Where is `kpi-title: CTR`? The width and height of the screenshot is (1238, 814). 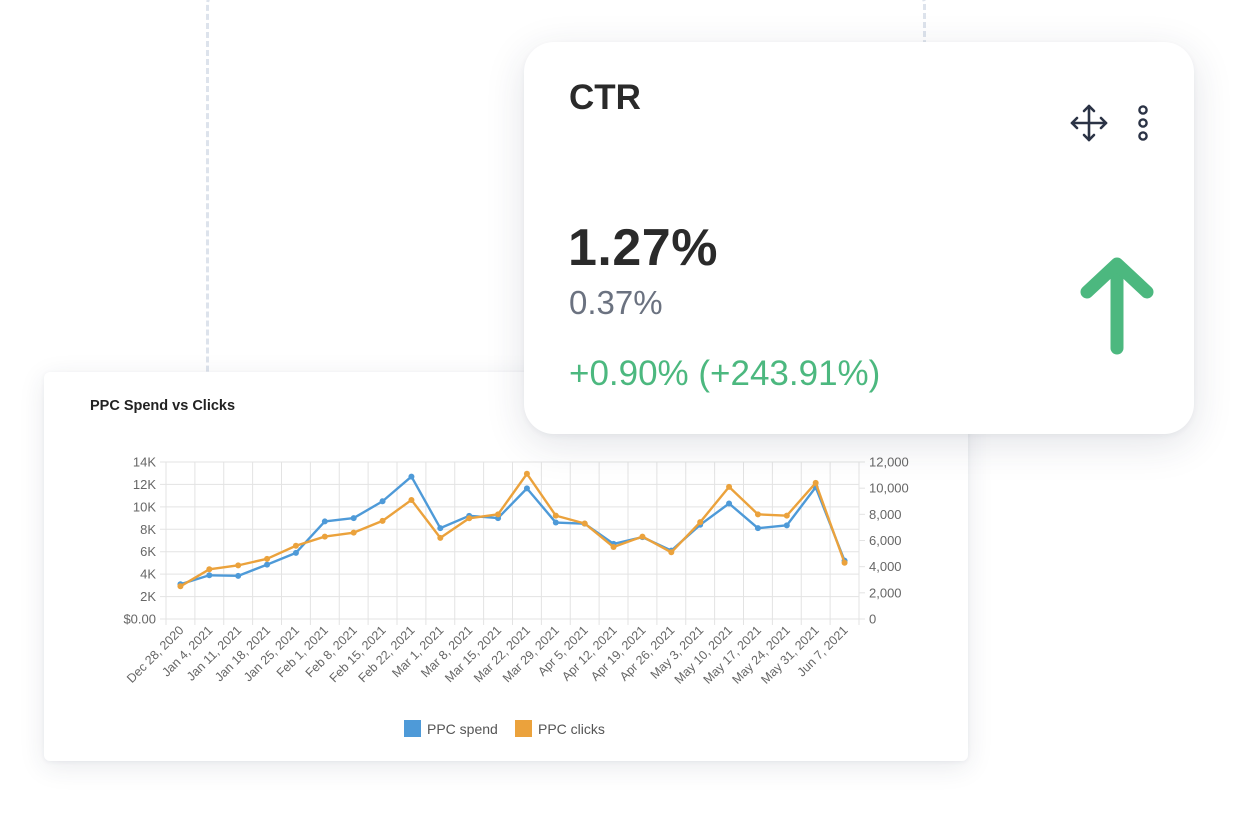
kpi-title: CTR is located at coordinates (605, 97).